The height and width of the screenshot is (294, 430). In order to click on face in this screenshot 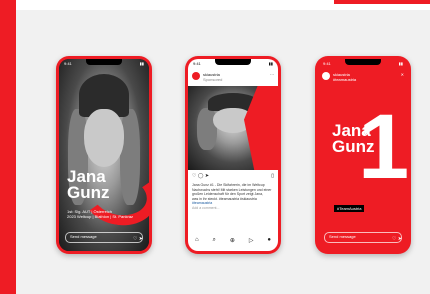, I will do `click(104, 137)`.